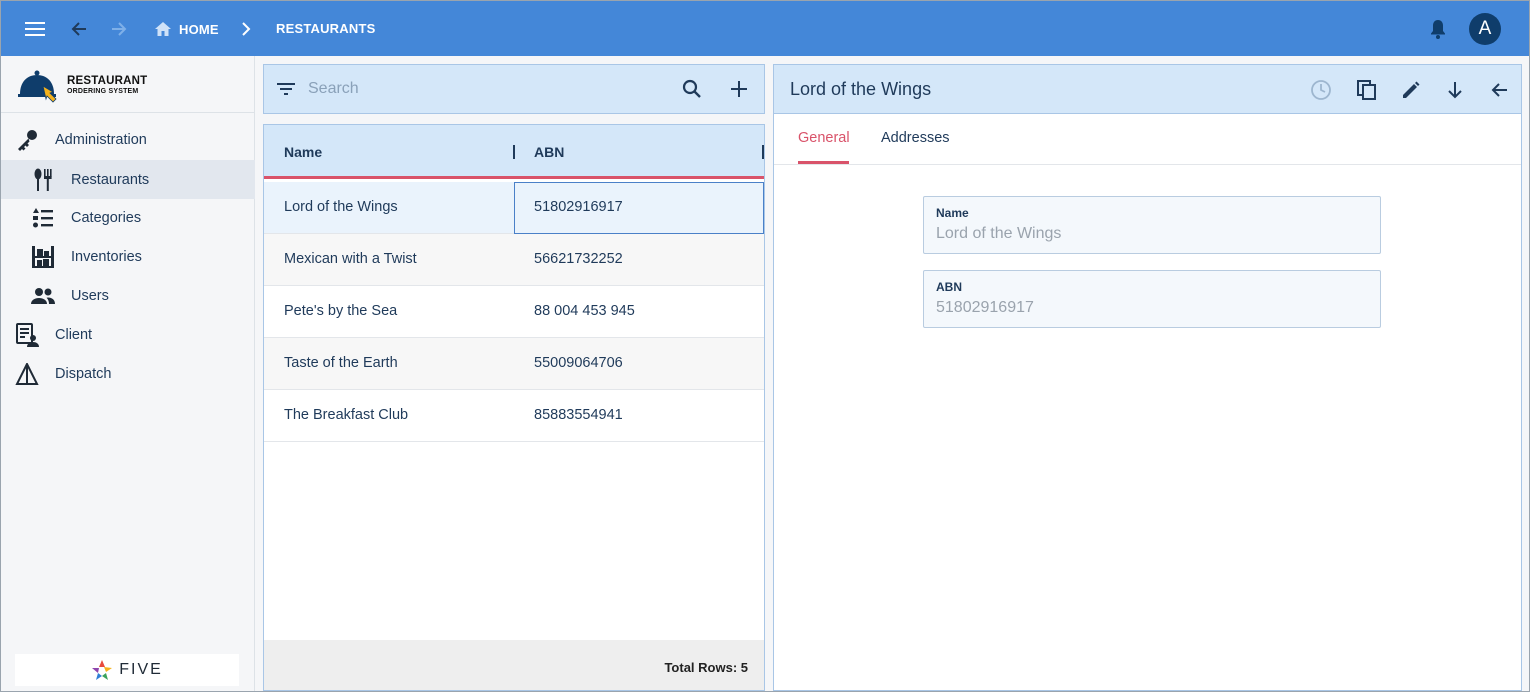 This screenshot has width=1530, height=692. Describe the element at coordinates (949, 287) in the screenshot. I see `field-label: ABN` at that location.